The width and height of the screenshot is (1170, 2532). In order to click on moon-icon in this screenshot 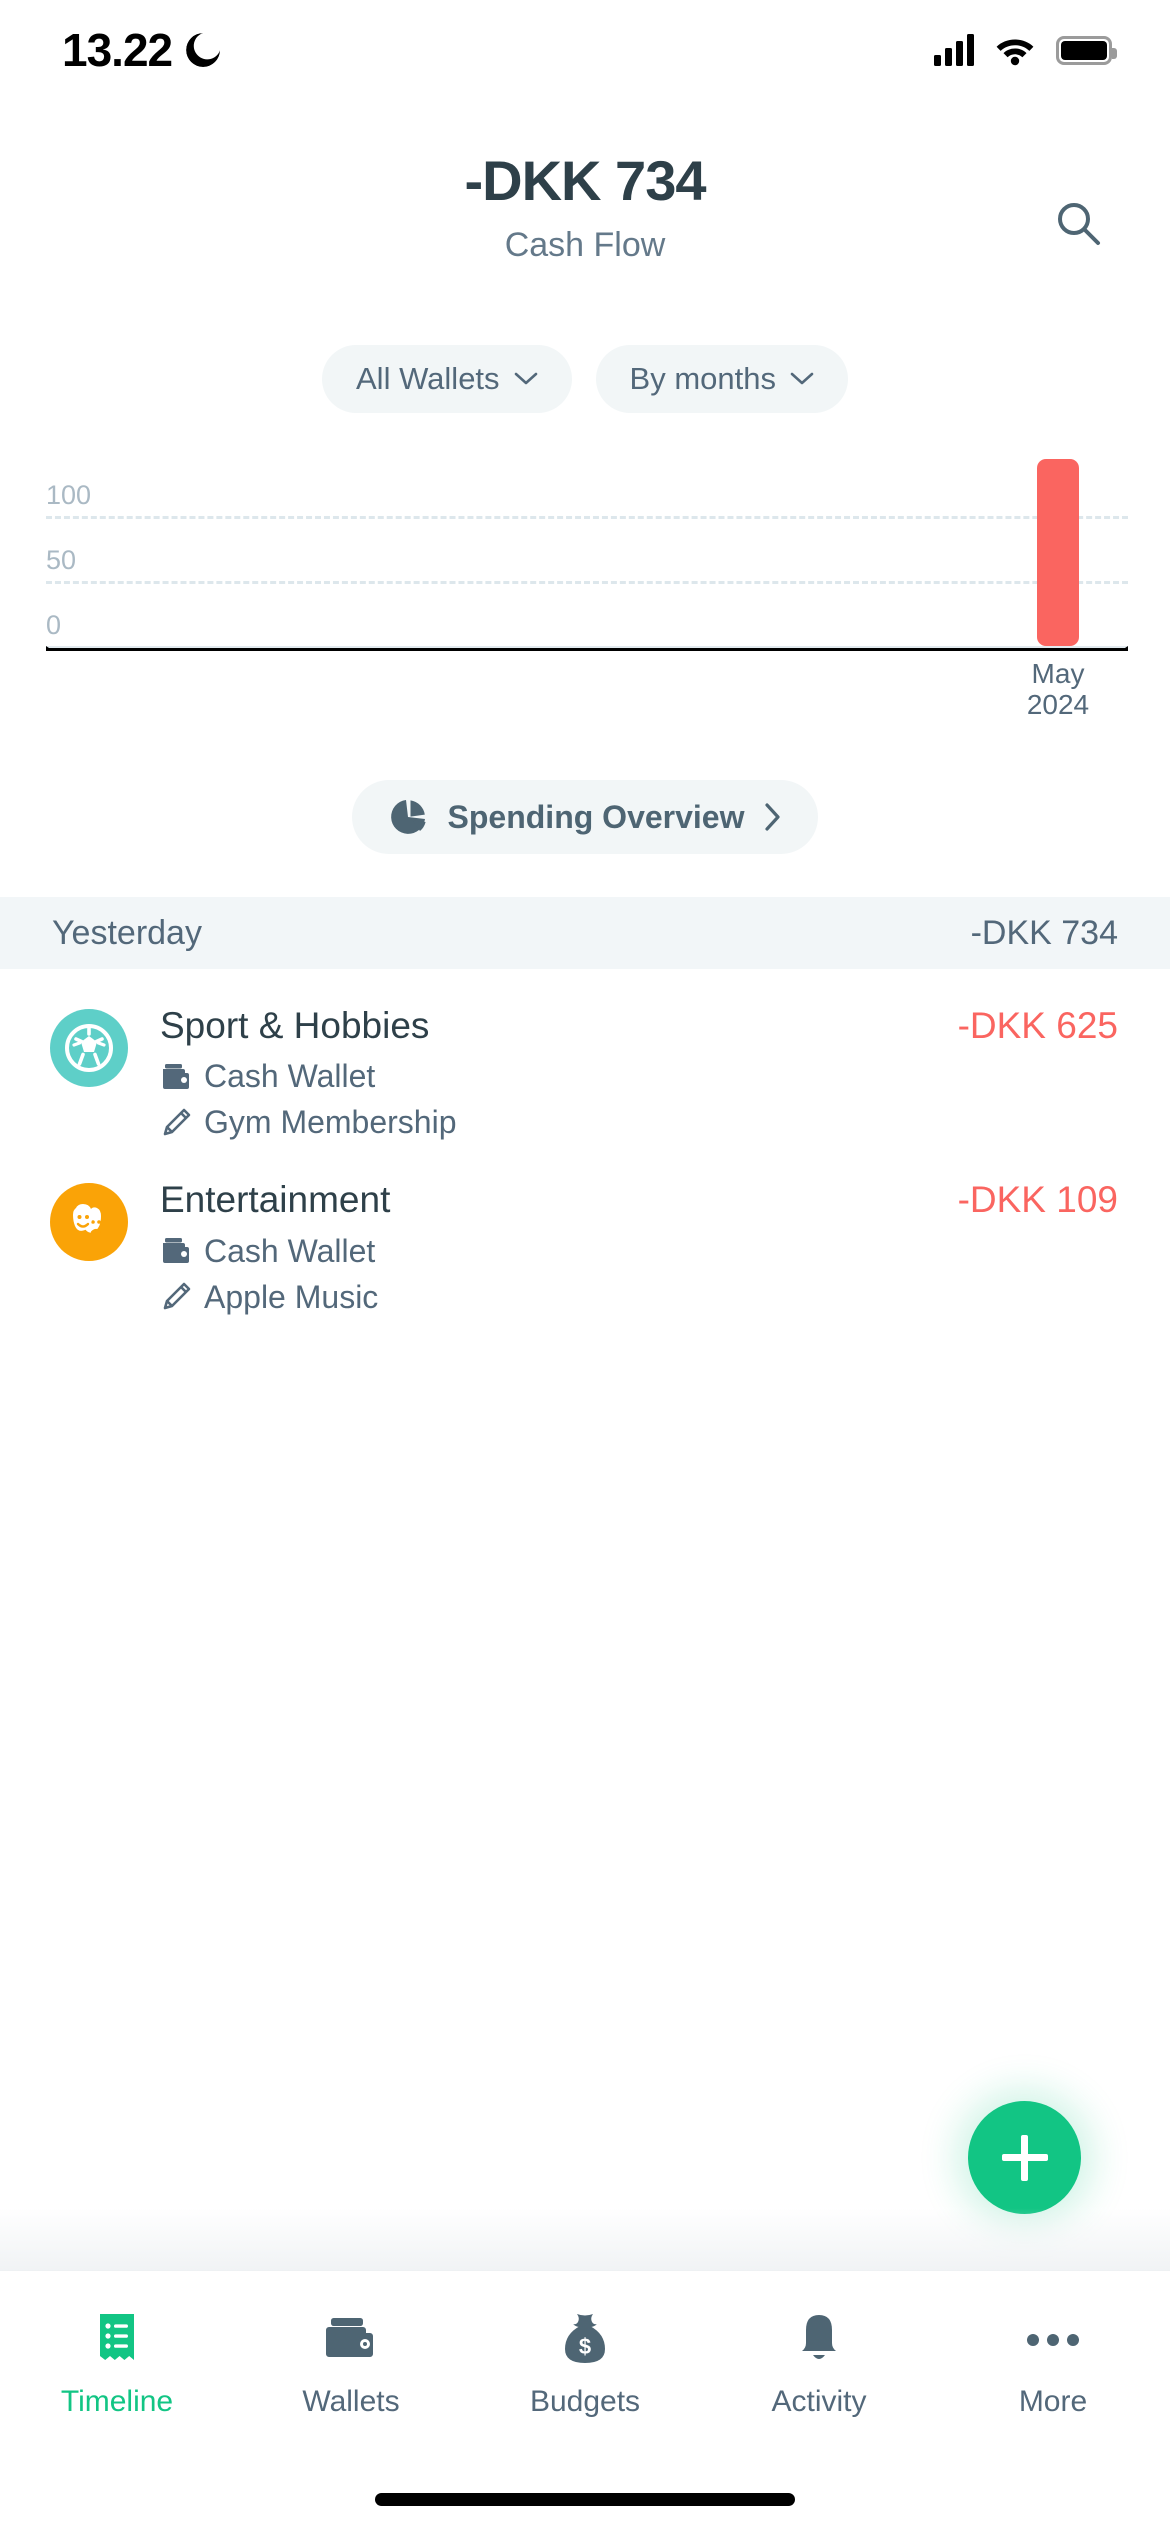, I will do `click(203, 50)`.